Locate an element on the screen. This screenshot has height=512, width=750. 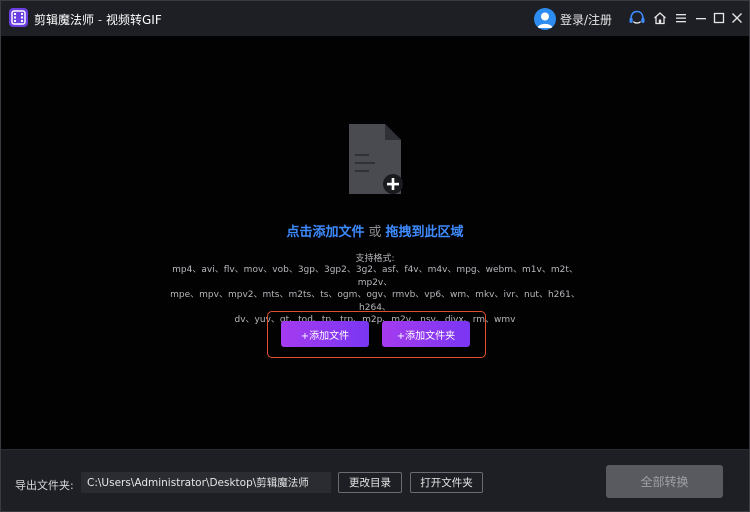
bottom-bar: 导出文件夹: 更改目录 打开文件夹 全部转换 is located at coordinates (375, 480).